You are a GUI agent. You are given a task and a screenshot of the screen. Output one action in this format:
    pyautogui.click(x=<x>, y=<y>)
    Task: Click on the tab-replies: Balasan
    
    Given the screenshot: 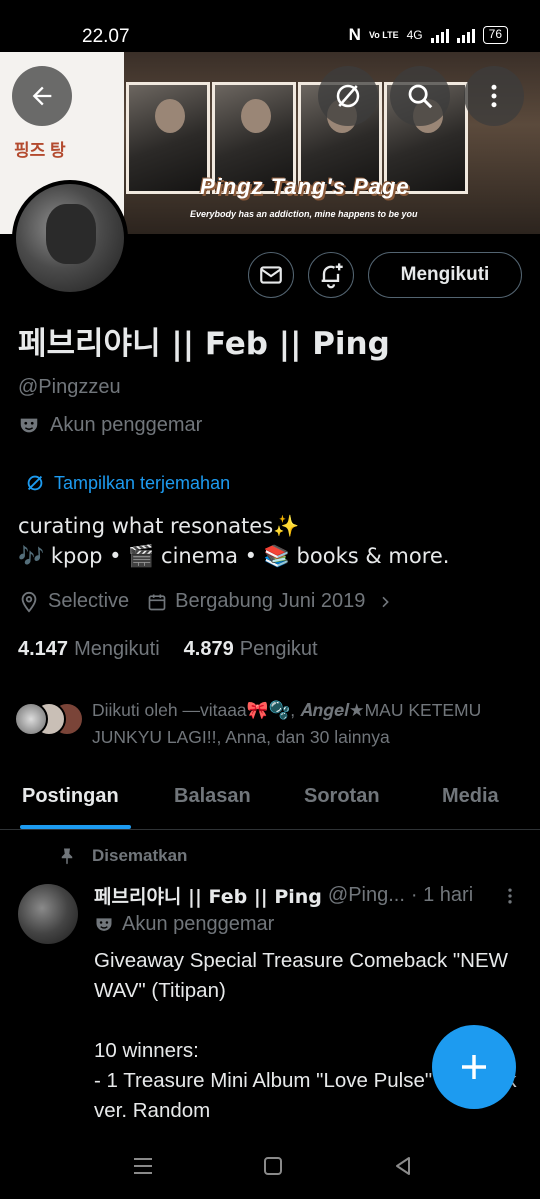 What is the action you would take?
    pyautogui.click(x=212, y=796)
    